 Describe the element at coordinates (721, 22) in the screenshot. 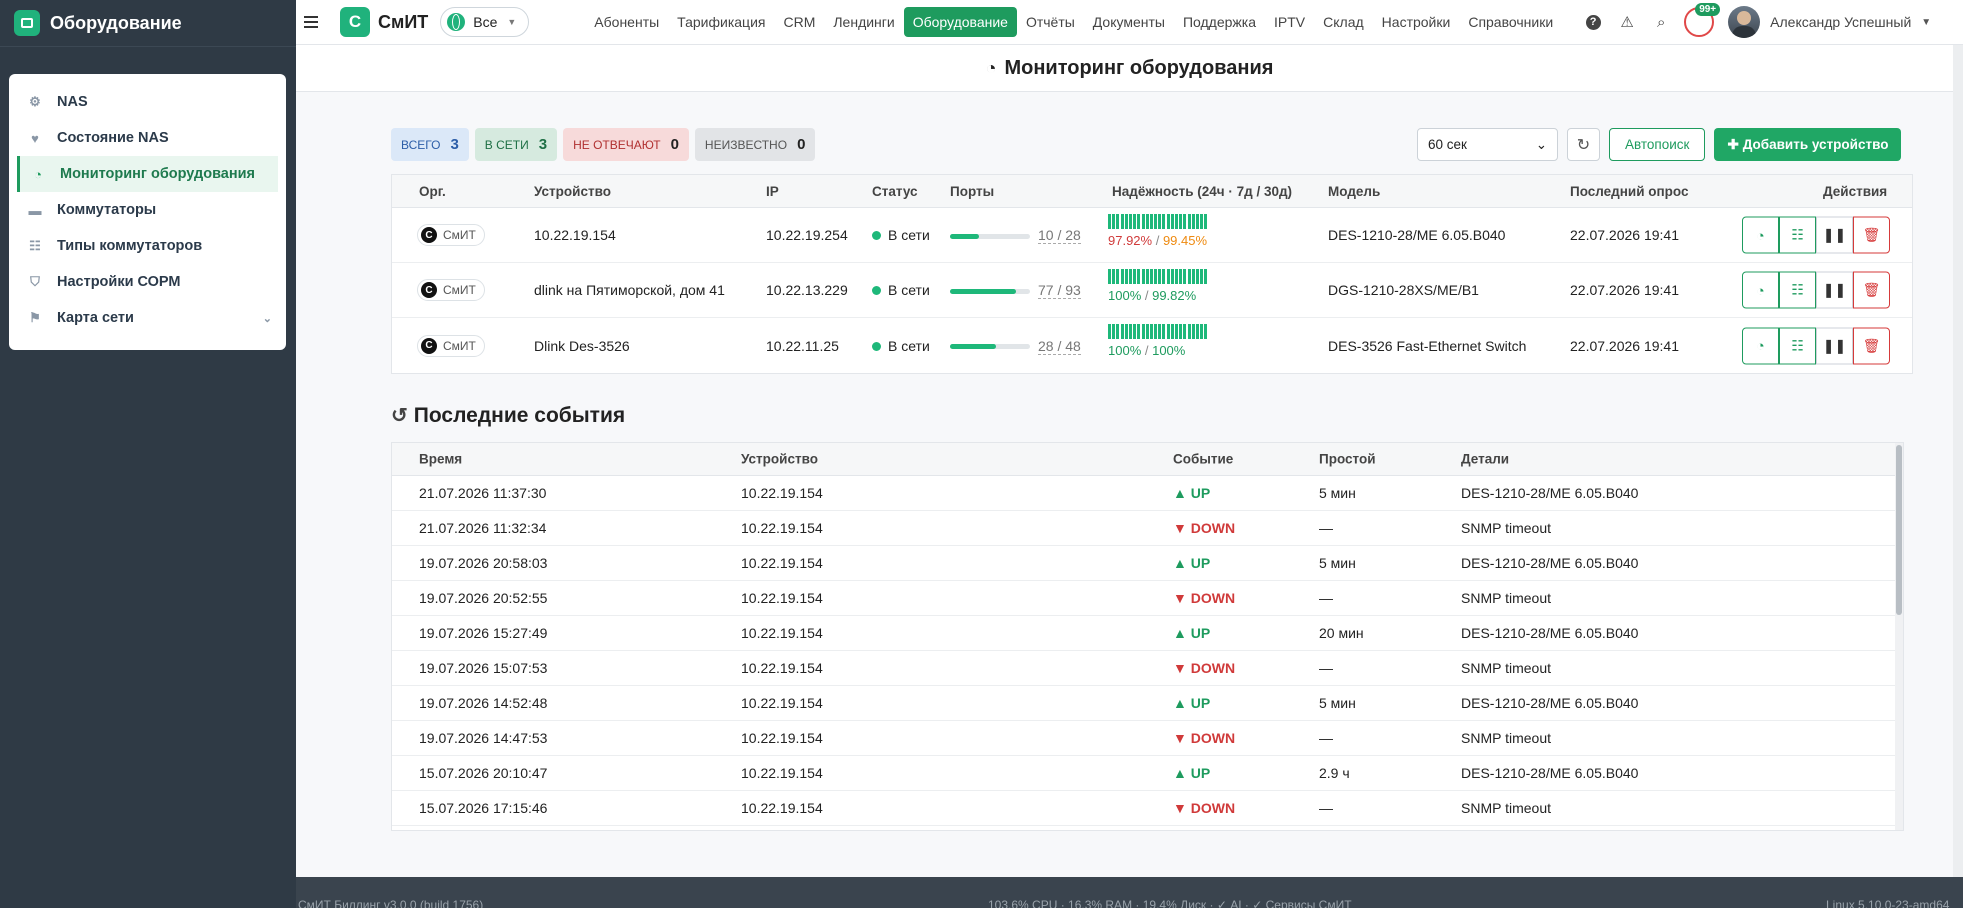

I see `nav-tariffs: Тарификация` at that location.